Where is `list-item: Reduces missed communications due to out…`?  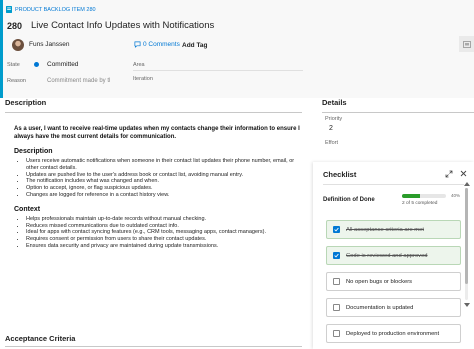 list-item: Reduces missed communications due to out… is located at coordinates (165, 226).